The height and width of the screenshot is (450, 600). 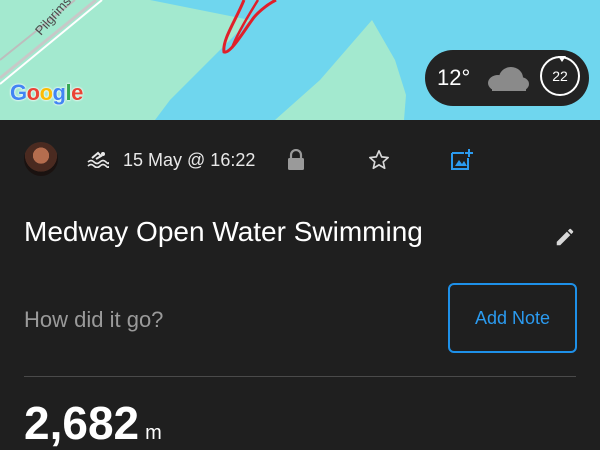 What do you see at coordinates (296, 160) in the screenshot?
I see `lock-icon` at bounding box center [296, 160].